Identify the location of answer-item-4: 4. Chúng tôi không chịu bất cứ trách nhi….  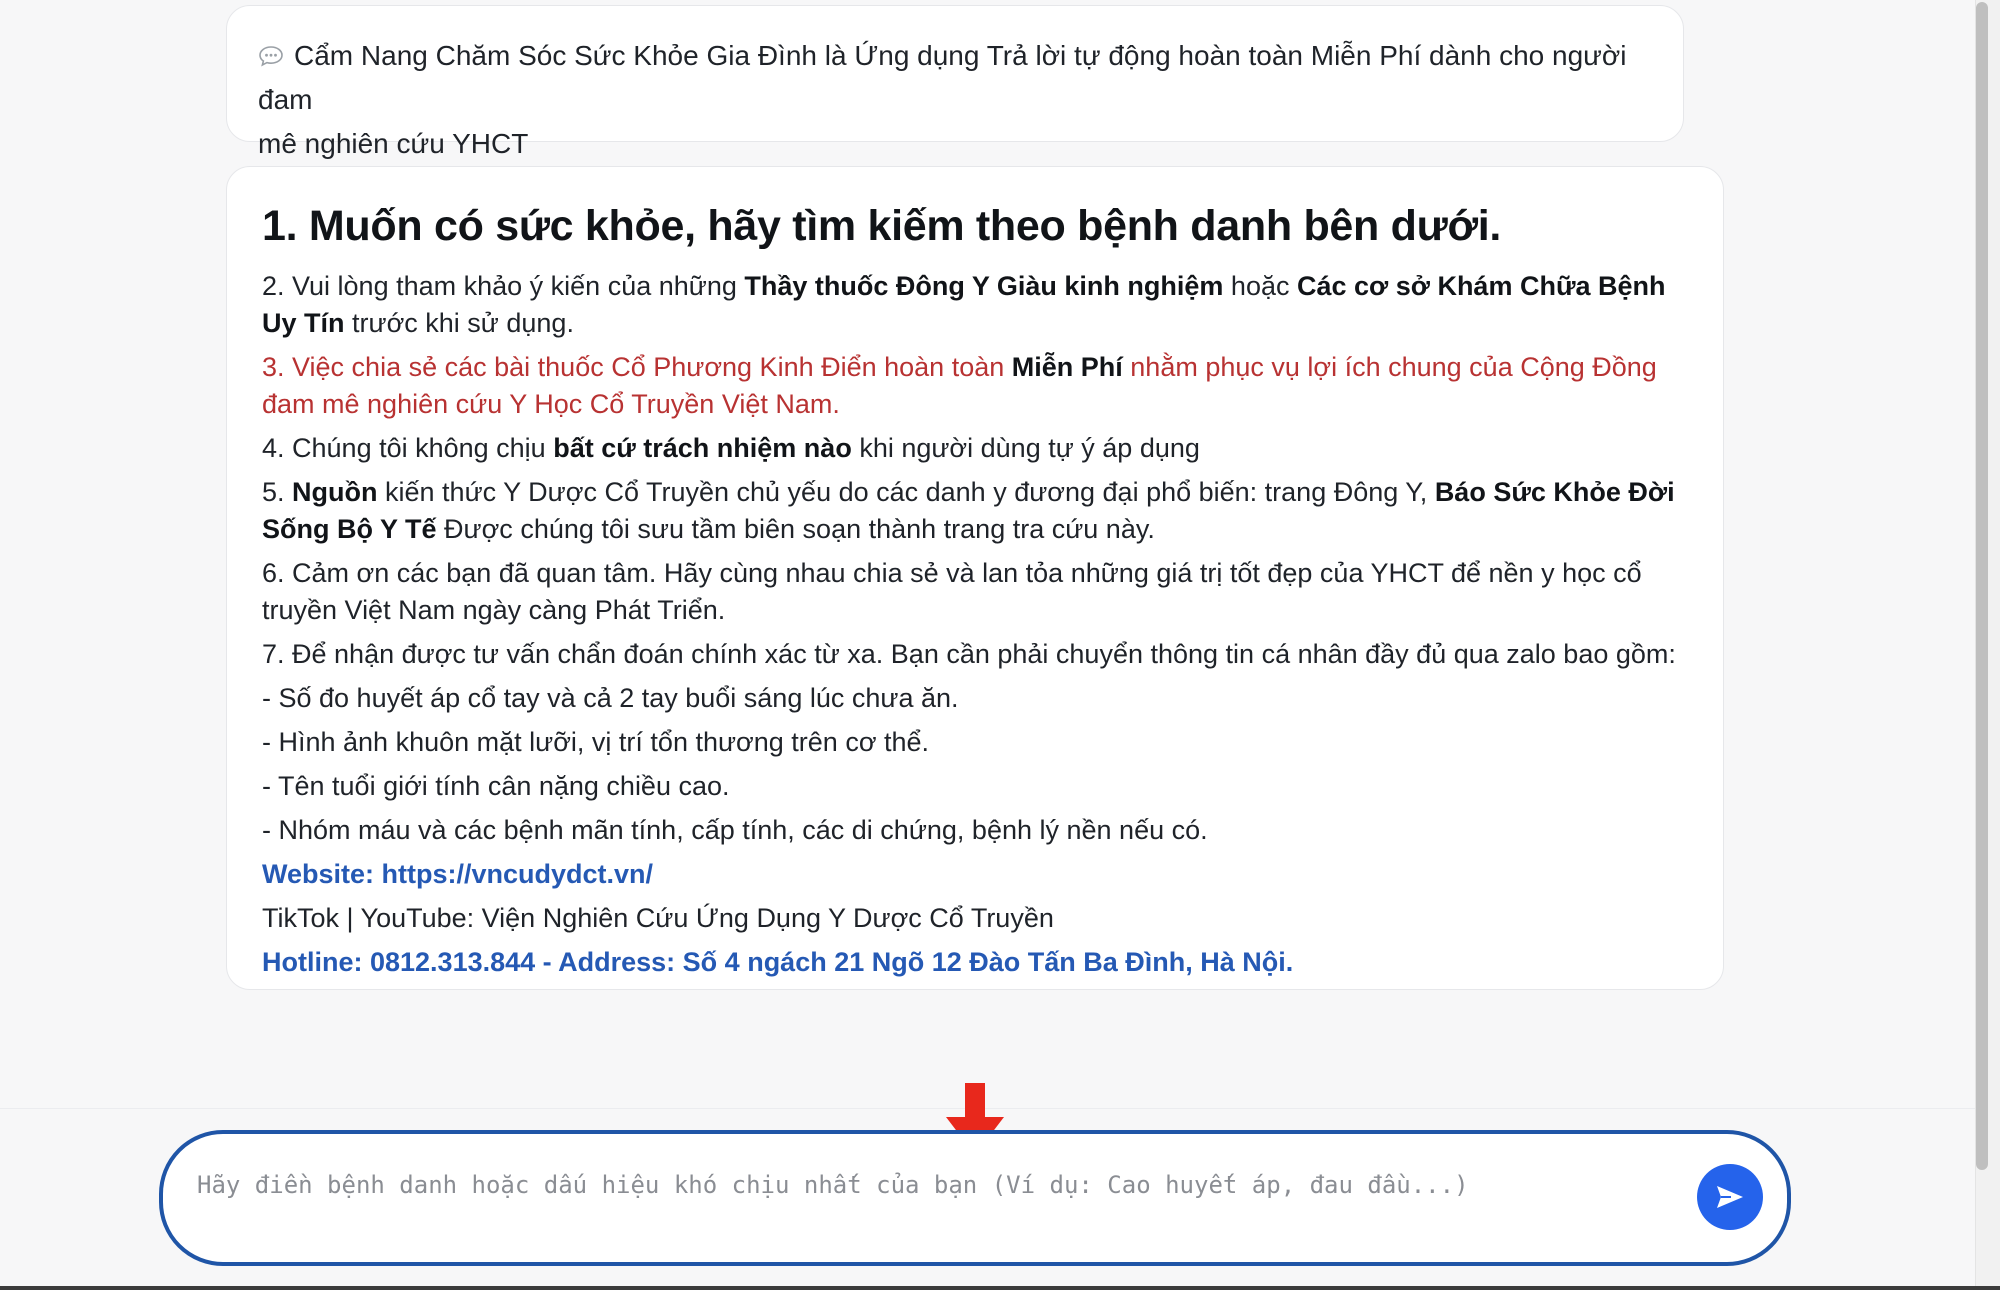
(975, 448).